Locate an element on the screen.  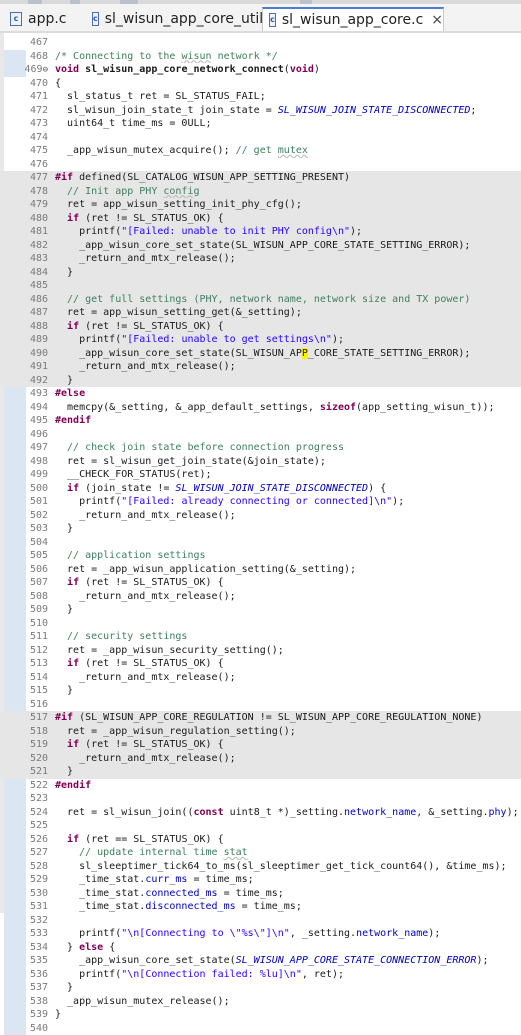
code-line: ret = app_wisun_setting_init_phy_cfg(); is located at coordinates (260, 205).